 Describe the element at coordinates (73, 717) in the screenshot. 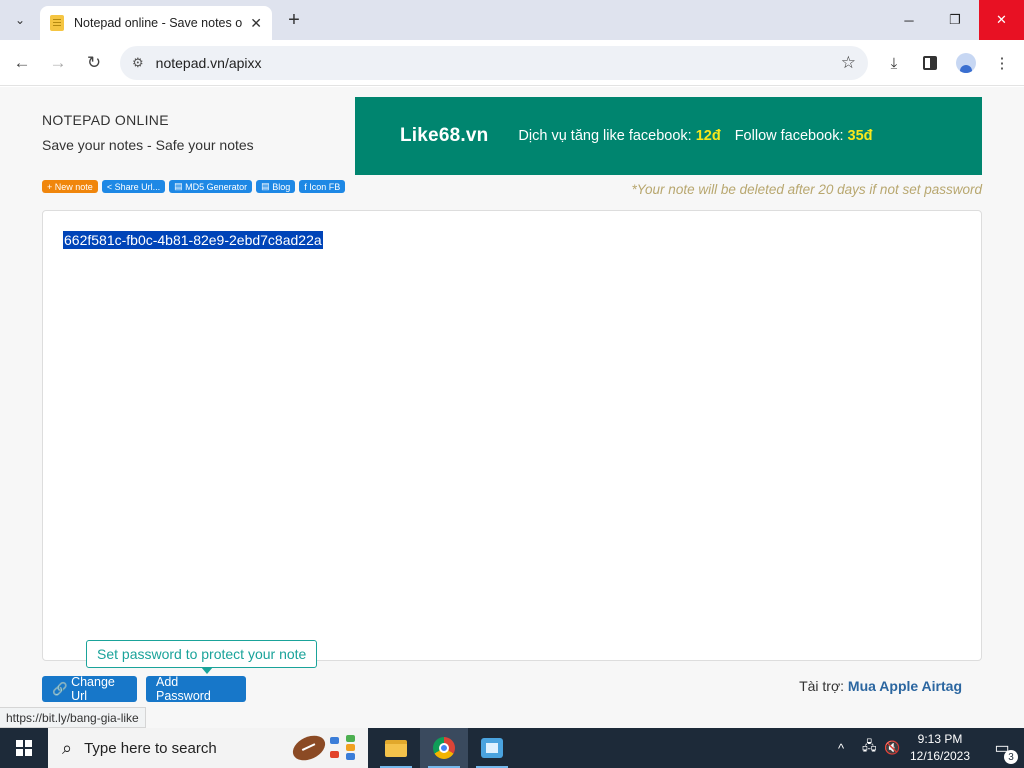

I see `status-bar-url: https://bit.ly/bang-gia-like` at that location.